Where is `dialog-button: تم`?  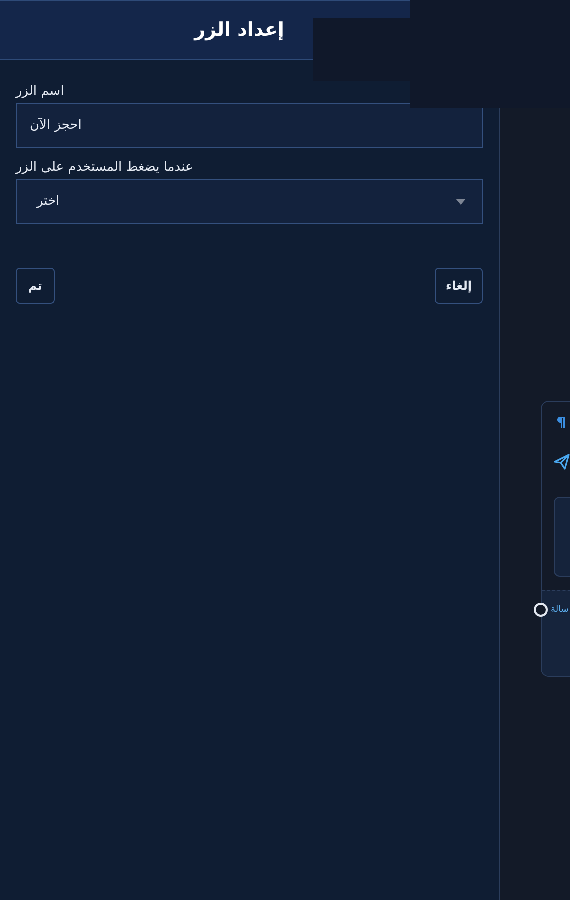 dialog-button: تم is located at coordinates (35, 286).